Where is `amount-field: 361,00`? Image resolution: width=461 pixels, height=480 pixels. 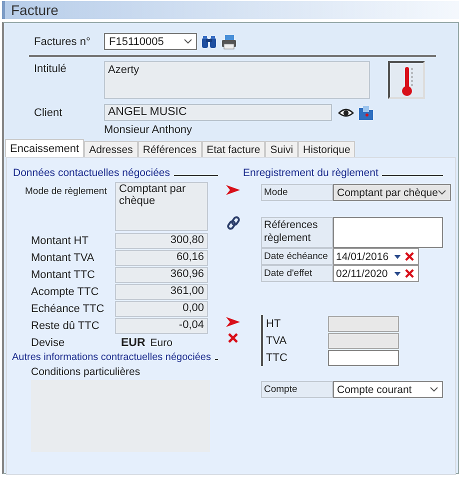 amount-field: 361,00 is located at coordinates (161, 292).